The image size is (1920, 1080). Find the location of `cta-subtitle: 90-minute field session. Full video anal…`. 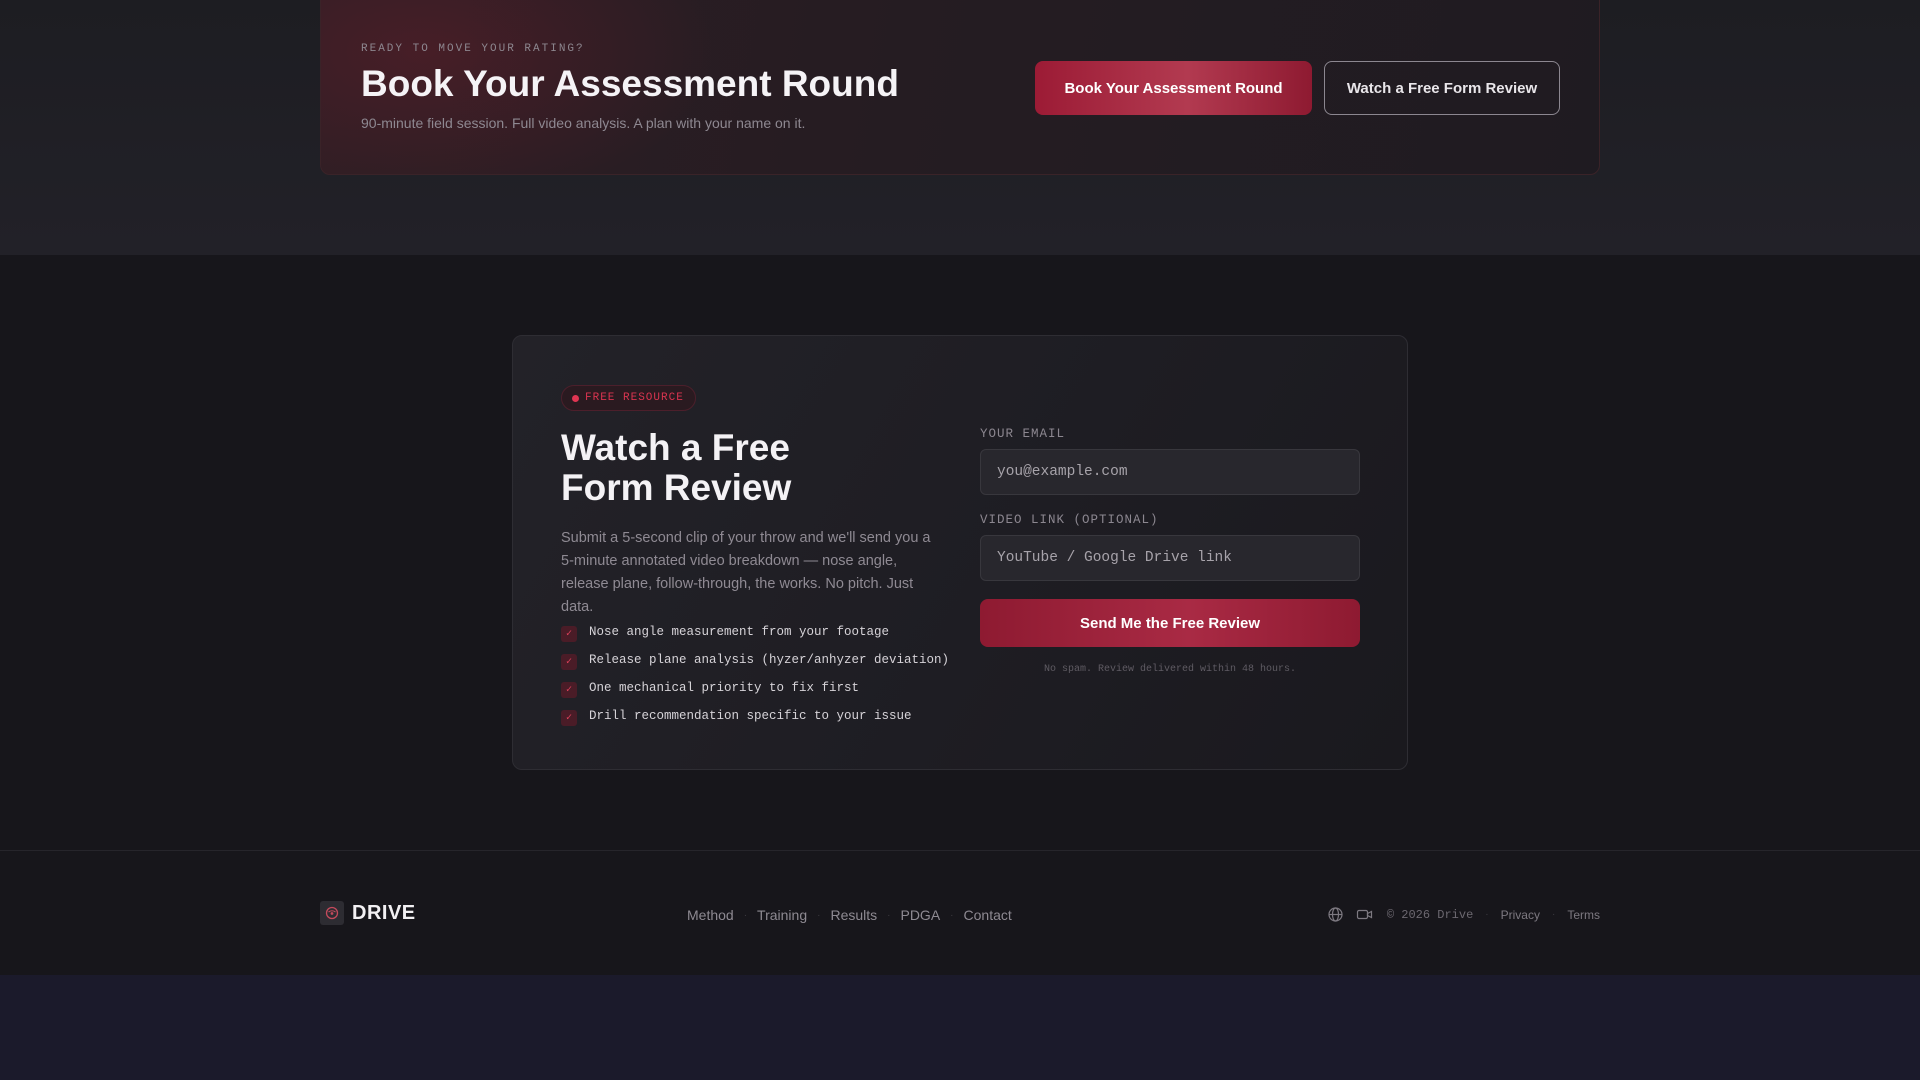

cta-subtitle: 90-minute field session. Full video anal… is located at coordinates (583, 123).